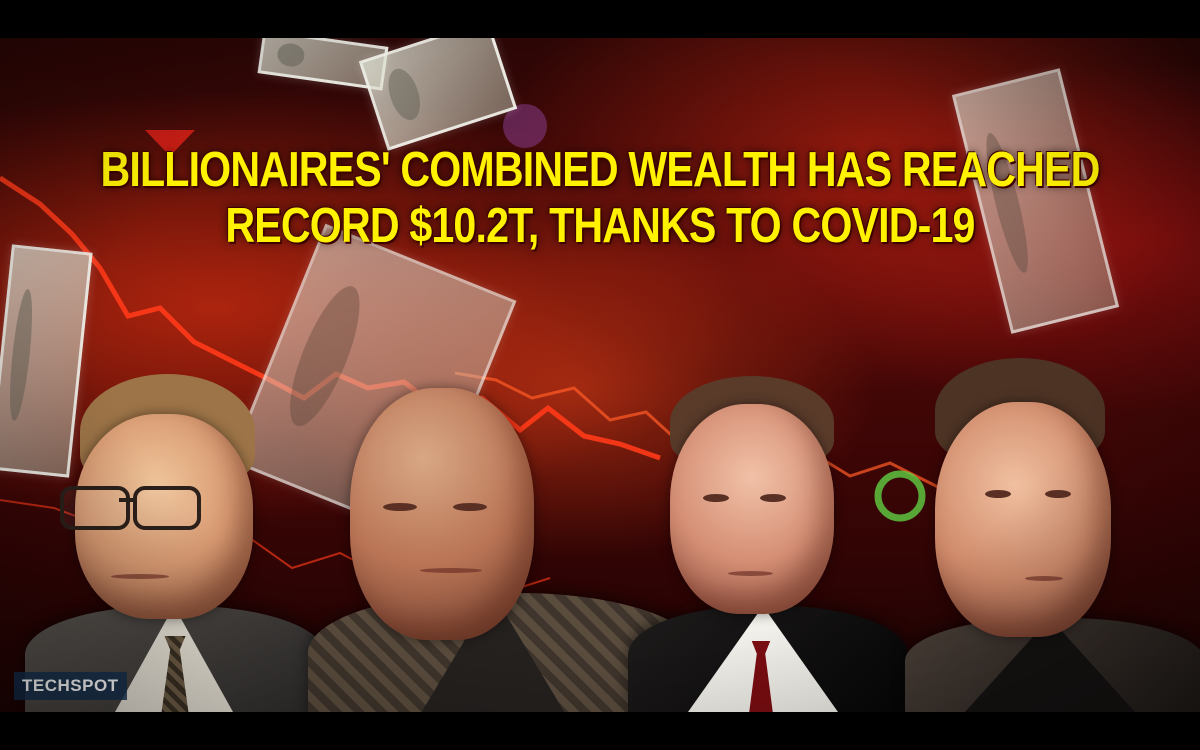  What do you see at coordinates (600, 226) in the screenshot?
I see `headline-line-2: RECORD $10.2T, THANKS TO COVID-19` at bounding box center [600, 226].